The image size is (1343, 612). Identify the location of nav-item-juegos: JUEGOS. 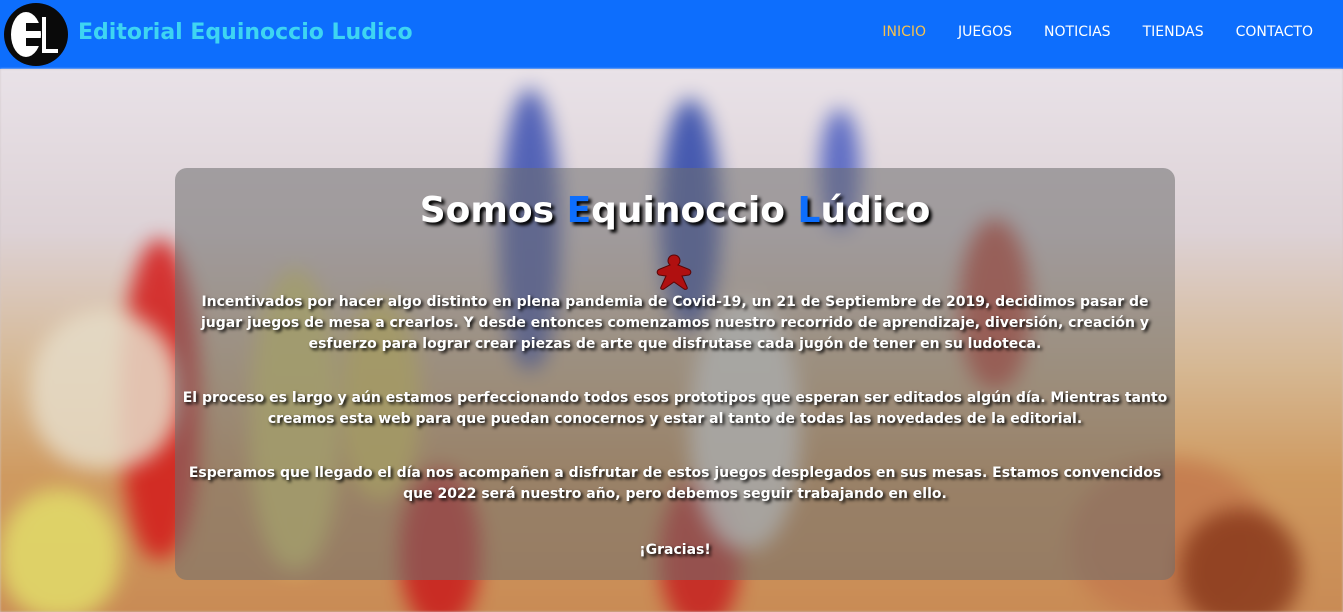
(985, 32).